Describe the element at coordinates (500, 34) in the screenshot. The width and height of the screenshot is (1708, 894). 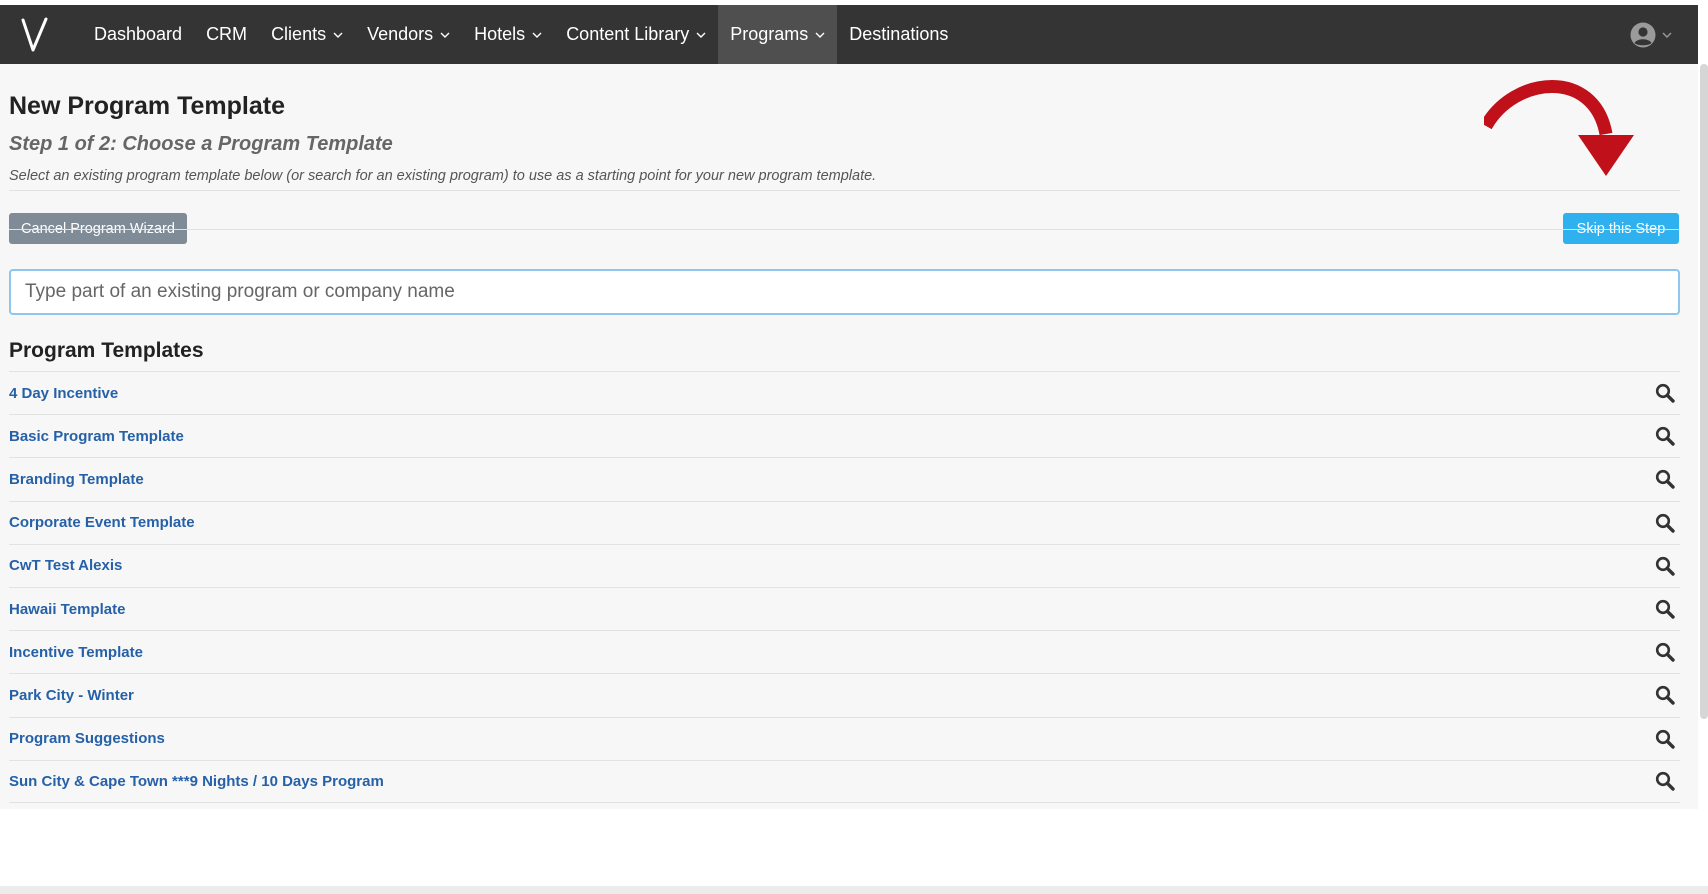
I see `nav-item-label: Hotels` at that location.